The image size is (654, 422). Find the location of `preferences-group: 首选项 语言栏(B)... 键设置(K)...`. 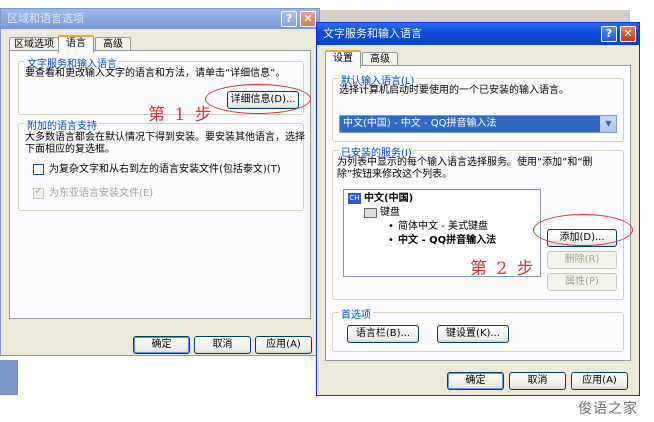

preferences-group: 首选项 语言栏(B)... 键设置(K)... is located at coordinates (478, 329).